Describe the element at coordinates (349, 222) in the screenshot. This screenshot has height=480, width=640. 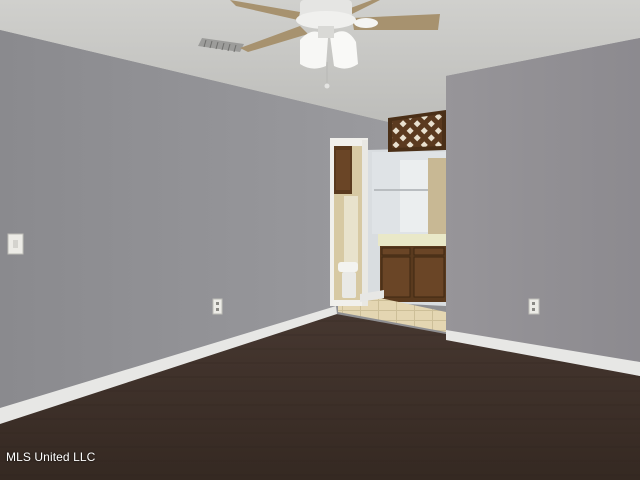
I see `doorway` at that location.